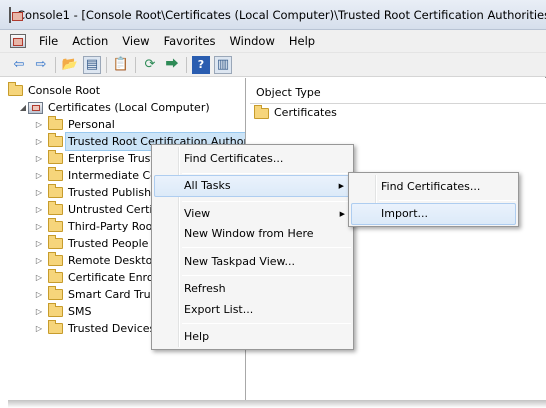 Image resolution: width=546 pixels, height=408 pixels. What do you see at coordinates (252, 337) in the screenshot?
I see `context-menu-help: Help` at bounding box center [252, 337].